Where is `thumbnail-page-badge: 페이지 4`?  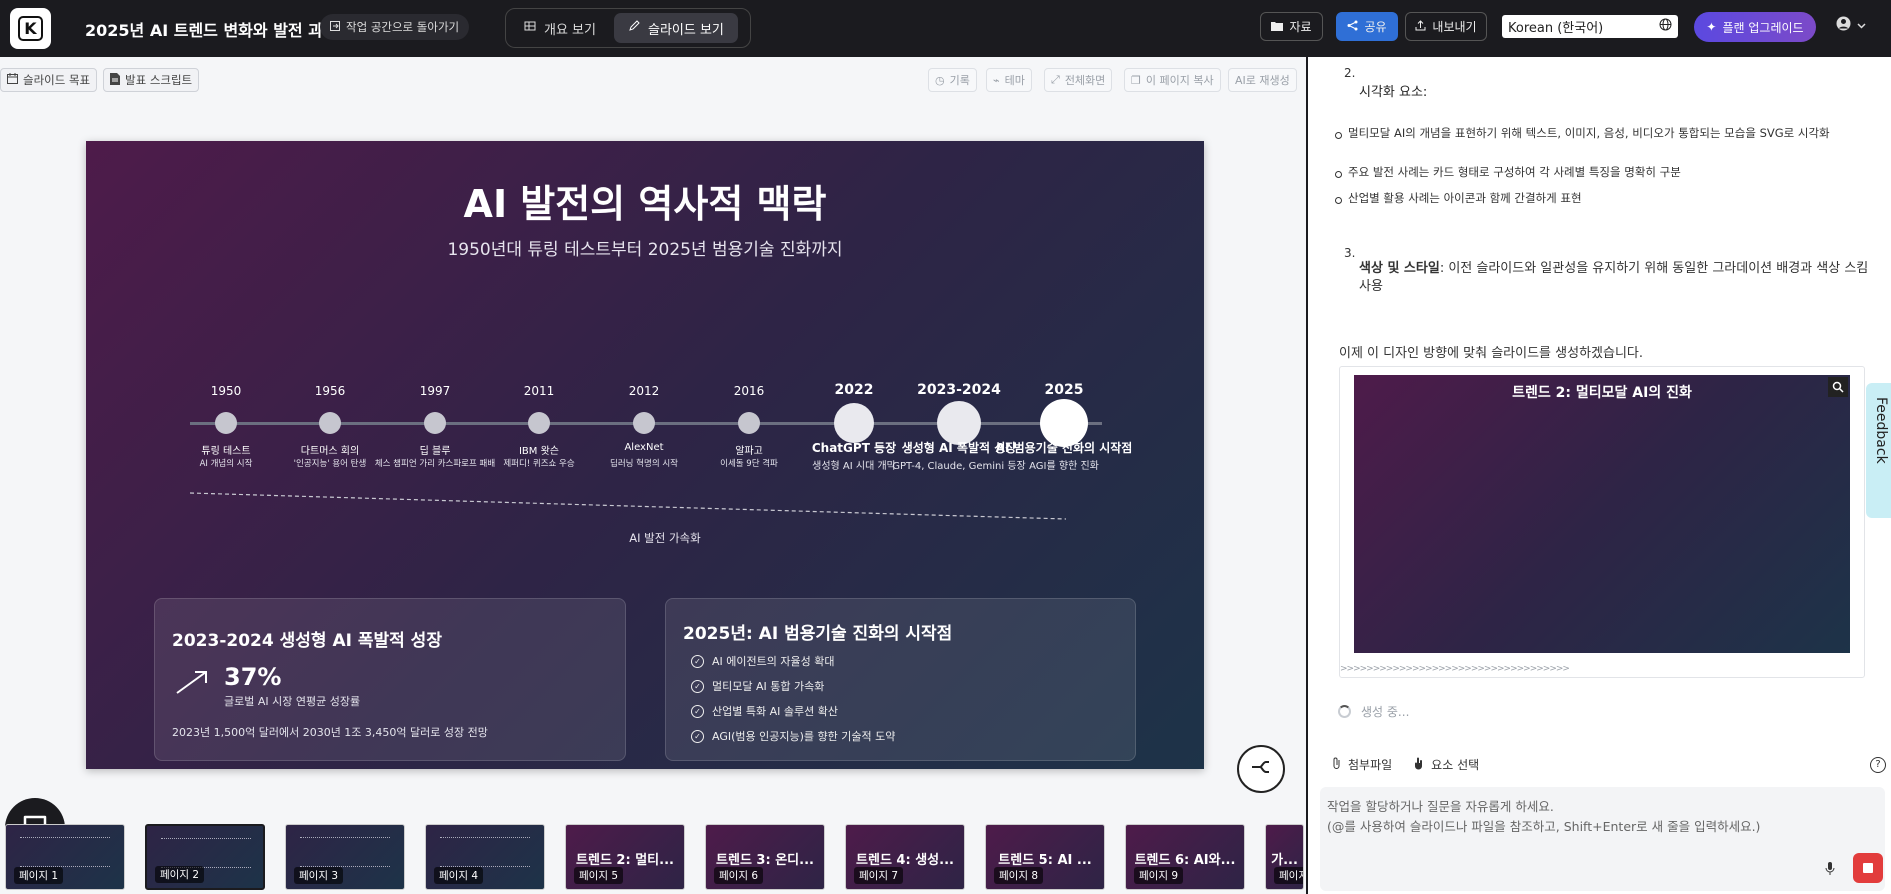
thumbnail-page-badge: 페이지 4 is located at coordinates (458, 875).